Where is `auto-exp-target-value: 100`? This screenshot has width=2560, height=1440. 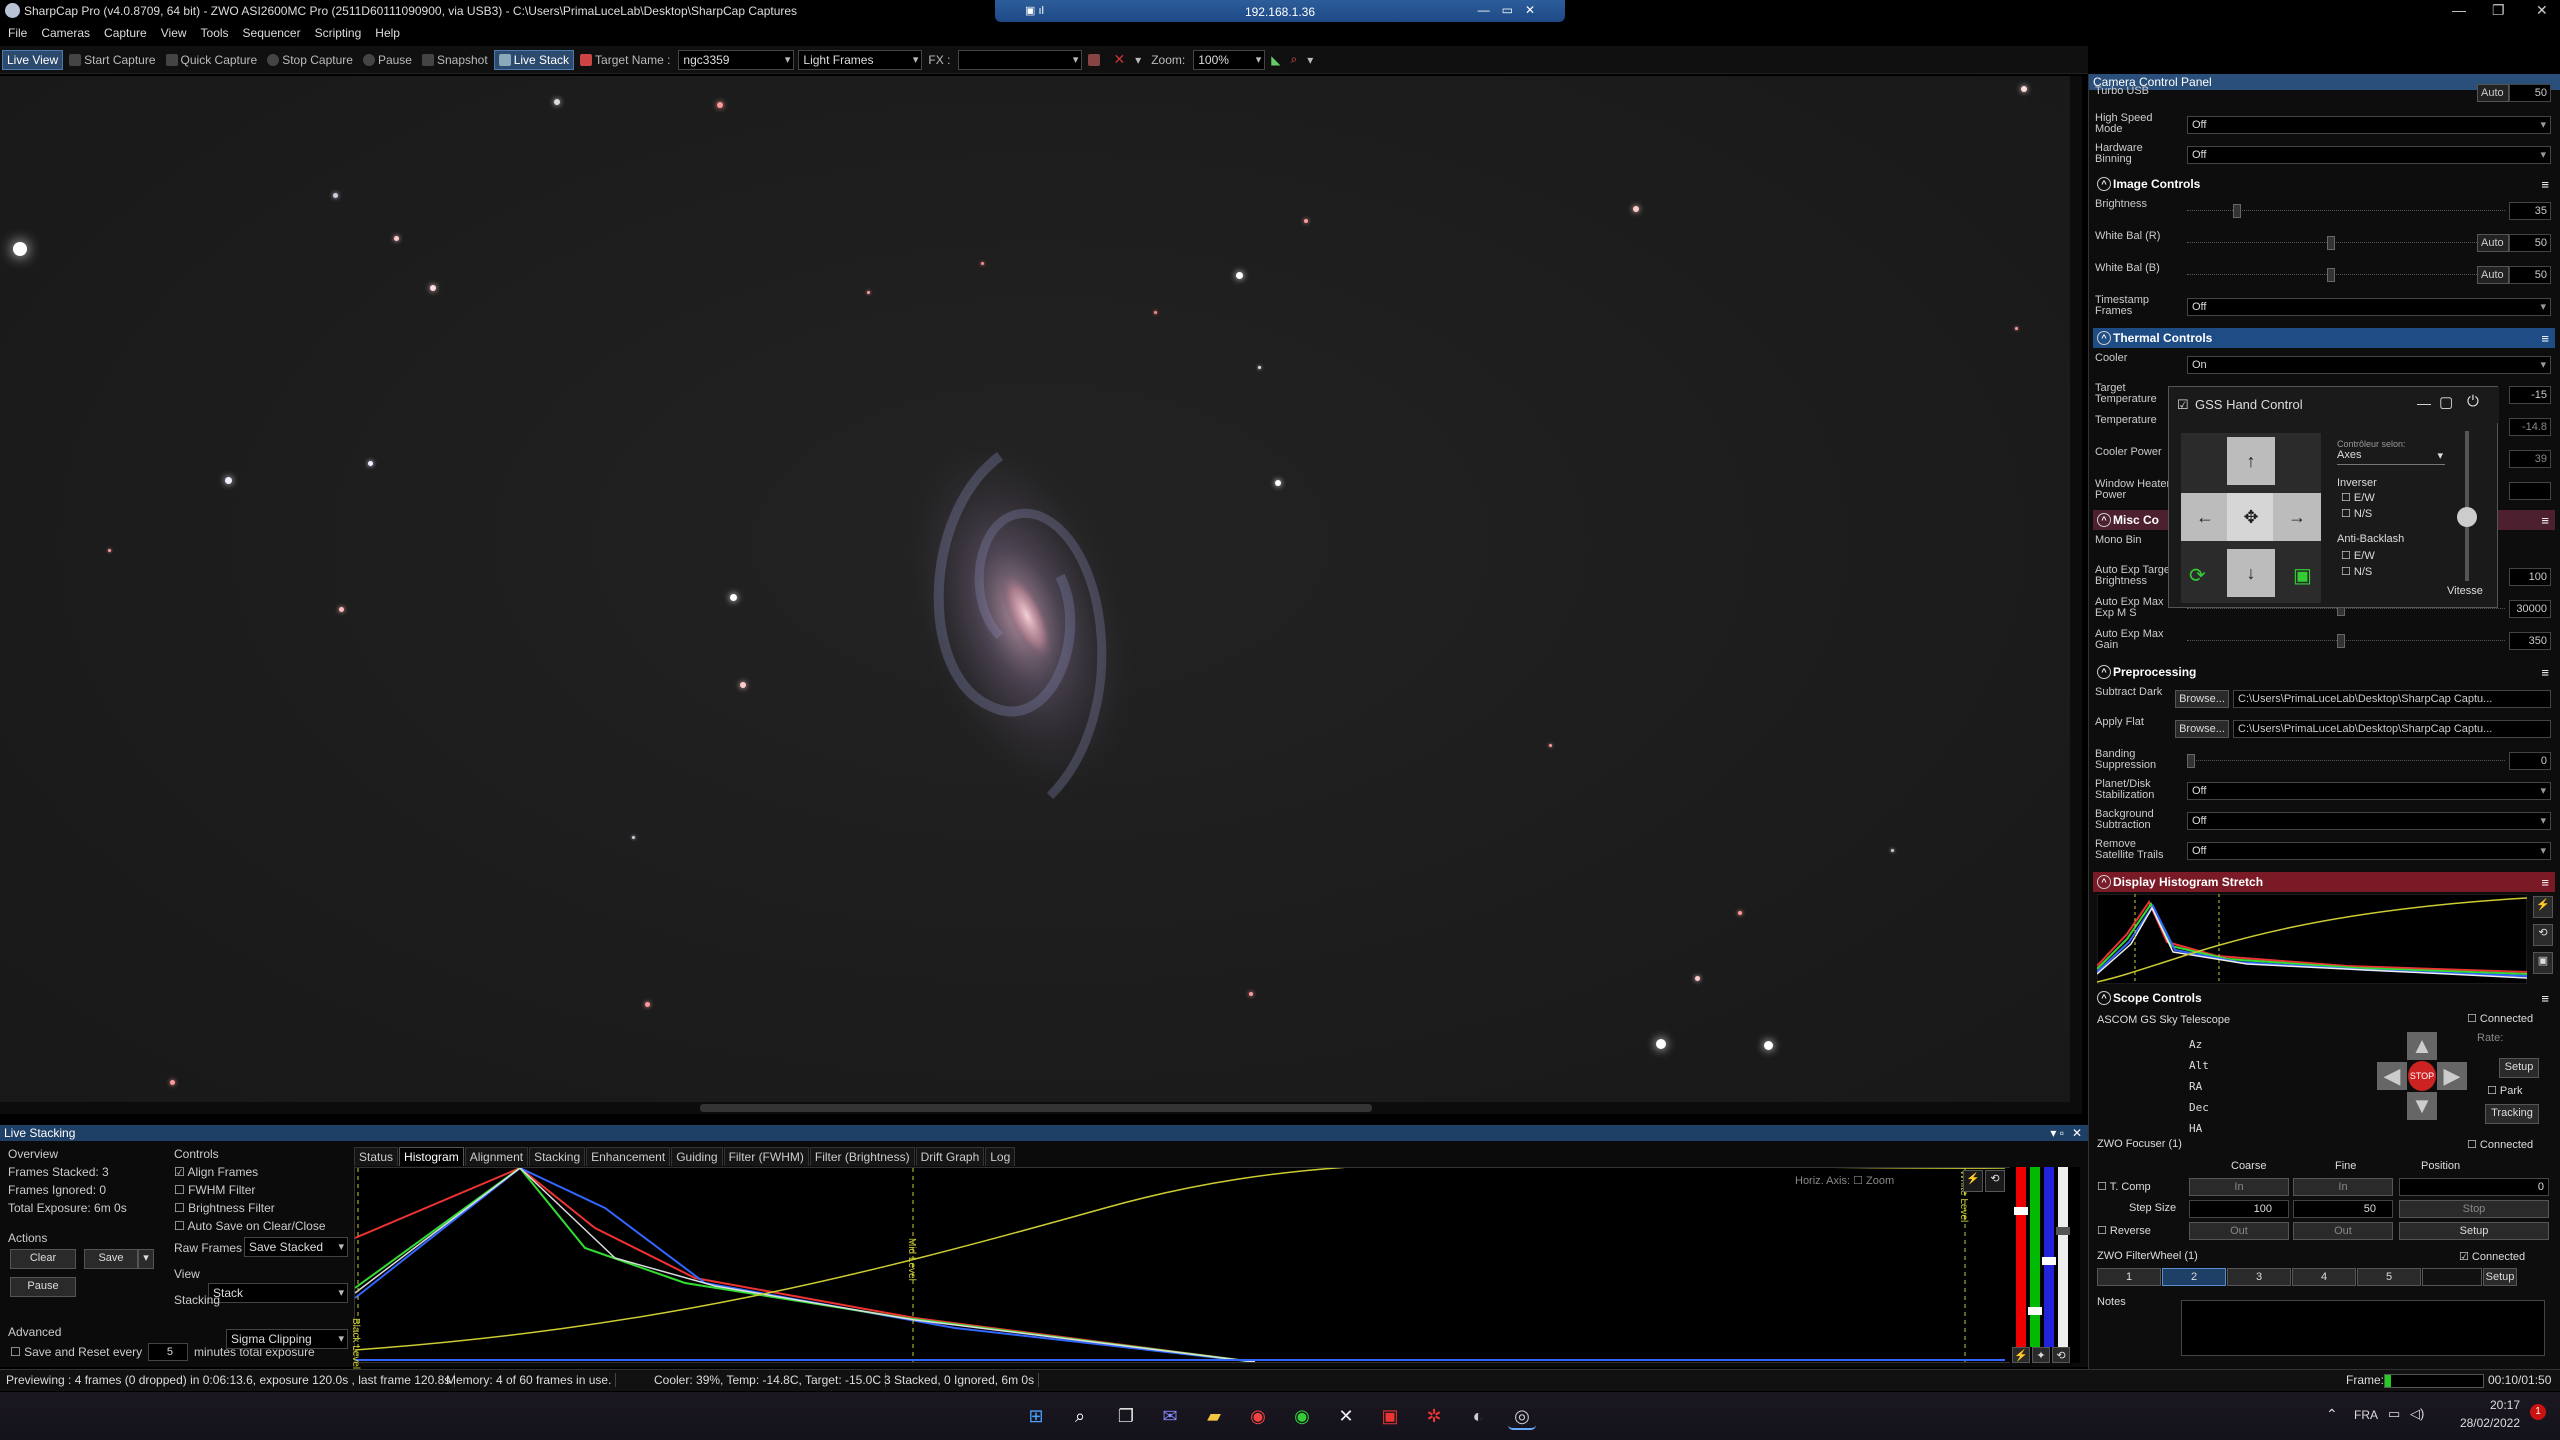 auto-exp-target-value: 100 is located at coordinates (2530, 577).